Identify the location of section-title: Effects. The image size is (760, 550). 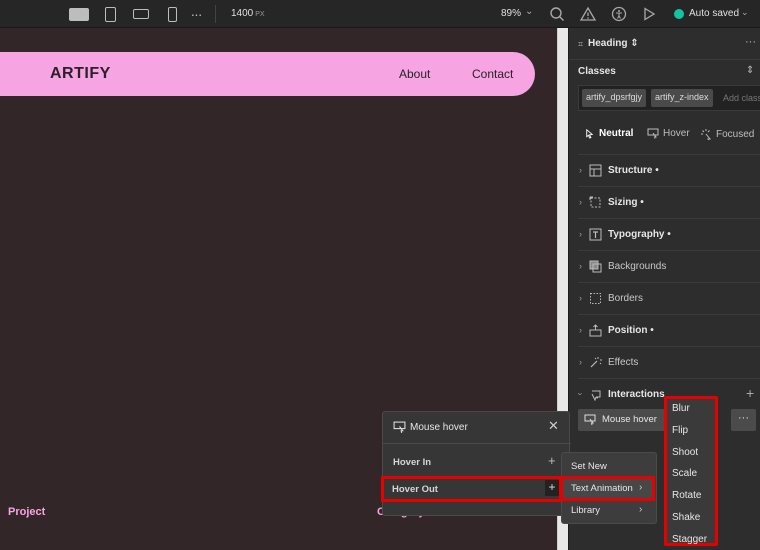
(623, 362).